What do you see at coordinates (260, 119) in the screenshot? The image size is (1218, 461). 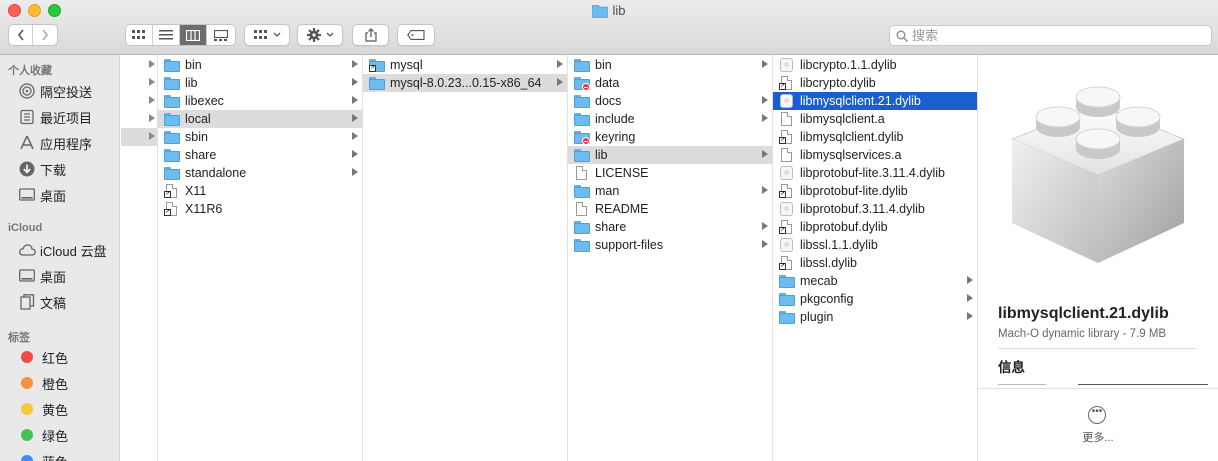 I see `file-row: local` at bounding box center [260, 119].